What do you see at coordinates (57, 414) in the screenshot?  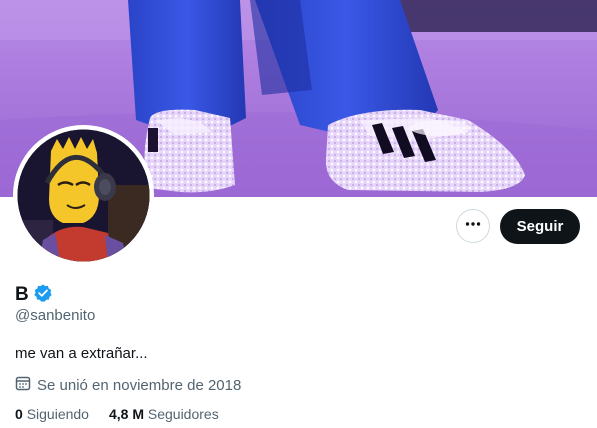 I see `following-label: Siguiendo` at bounding box center [57, 414].